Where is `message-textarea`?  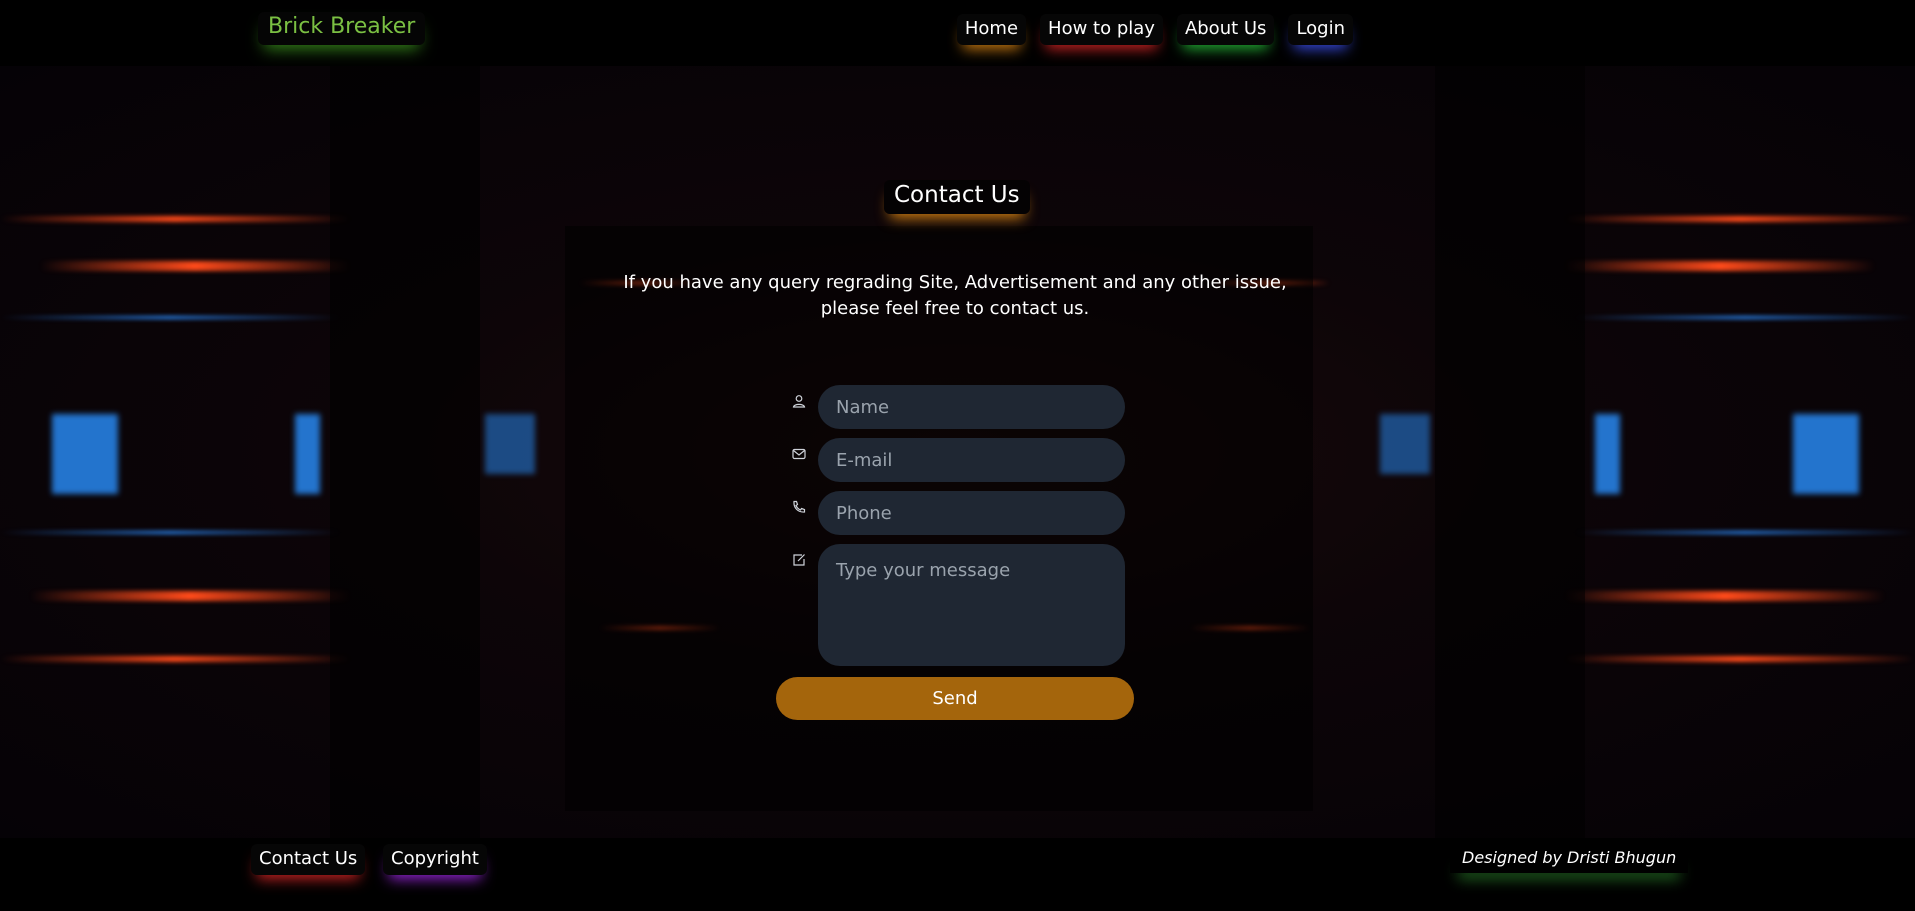
message-textarea is located at coordinates (971, 605).